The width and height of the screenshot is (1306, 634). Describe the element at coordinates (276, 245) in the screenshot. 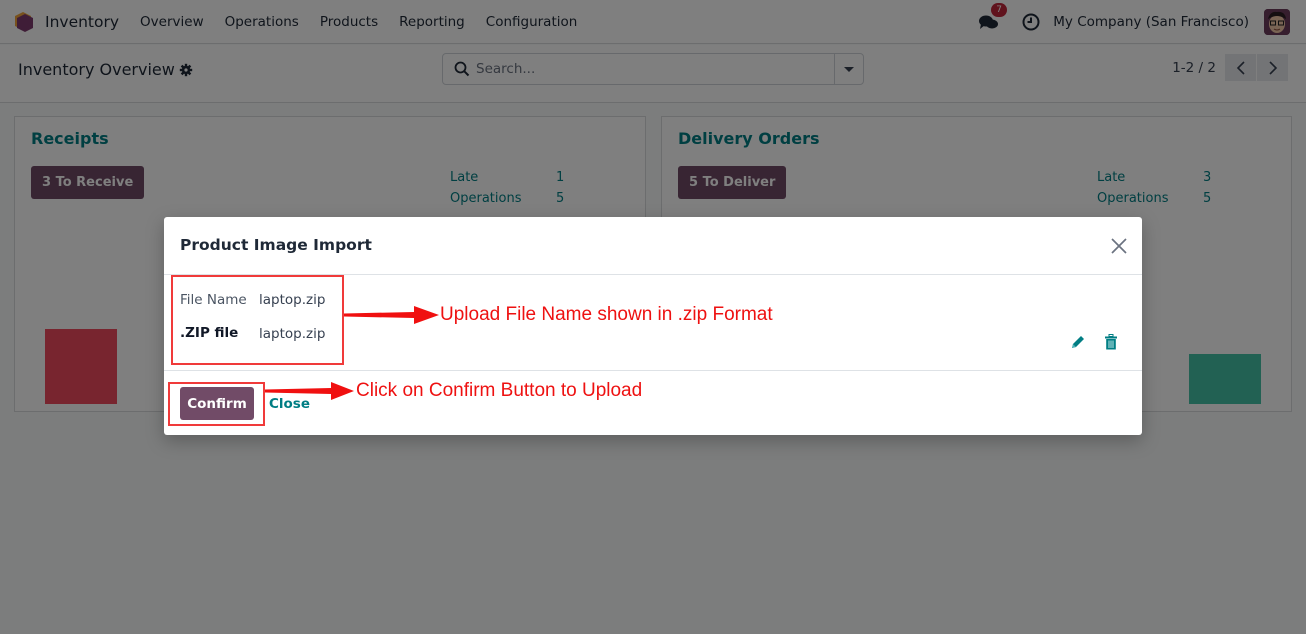

I see `modal-title: Product Image Import` at that location.